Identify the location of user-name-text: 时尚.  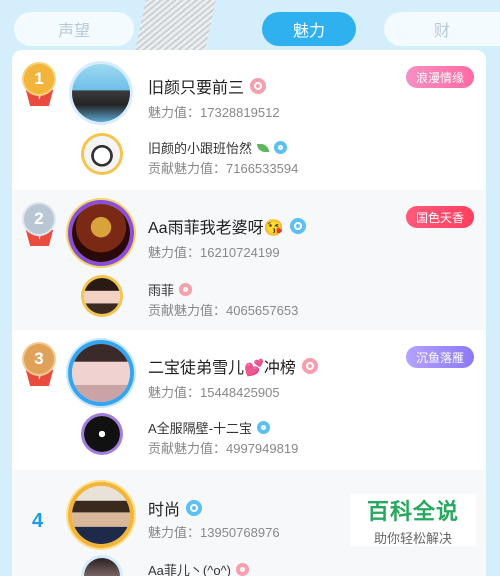
(164, 510).